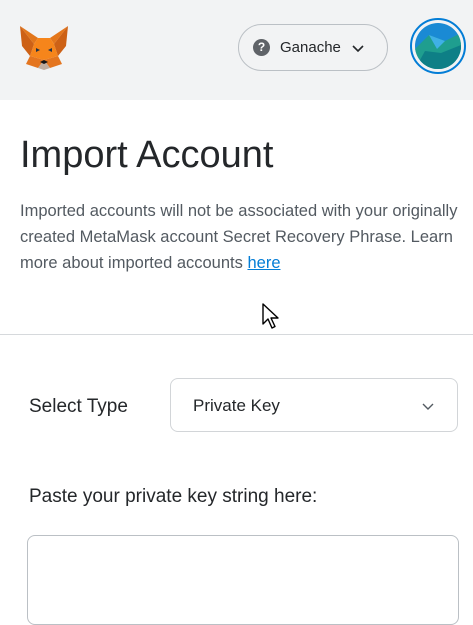 The image size is (473, 625). I want to click on network-selector: ? Ganache, so click(313, 47).